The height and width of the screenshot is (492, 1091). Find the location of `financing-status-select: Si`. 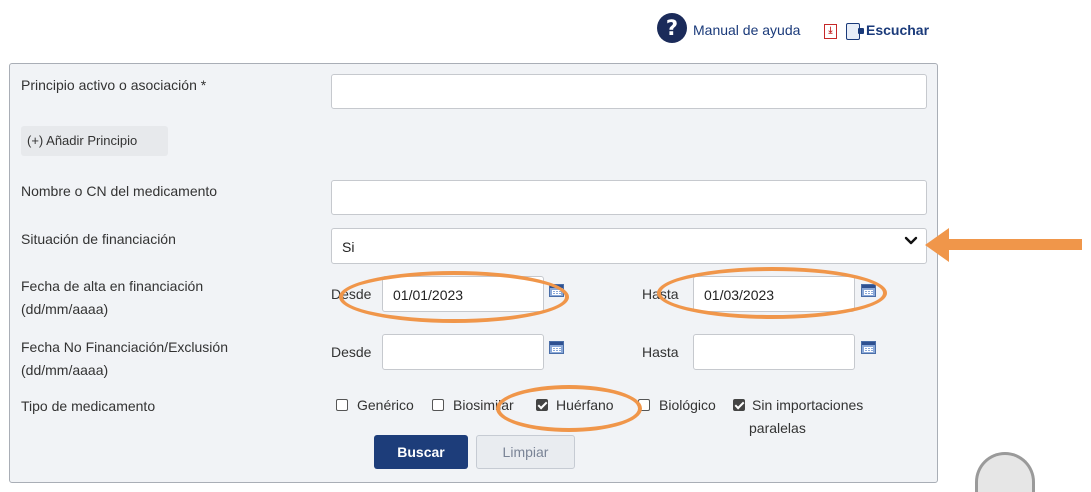

financing-status-select: Si is located at coordinates (629, 246).